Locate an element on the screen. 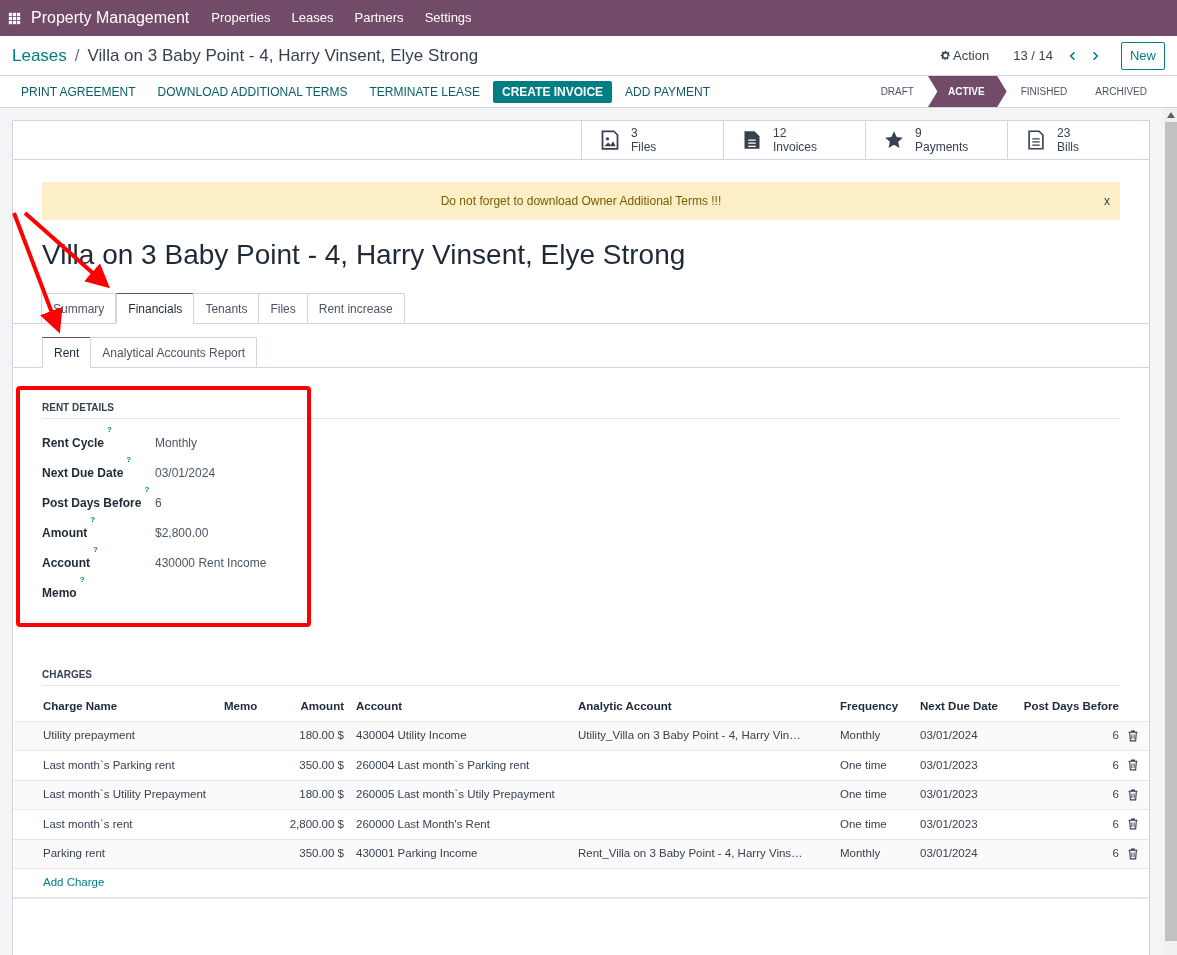  menu-item: Properties is located at coordinates (241, 18).